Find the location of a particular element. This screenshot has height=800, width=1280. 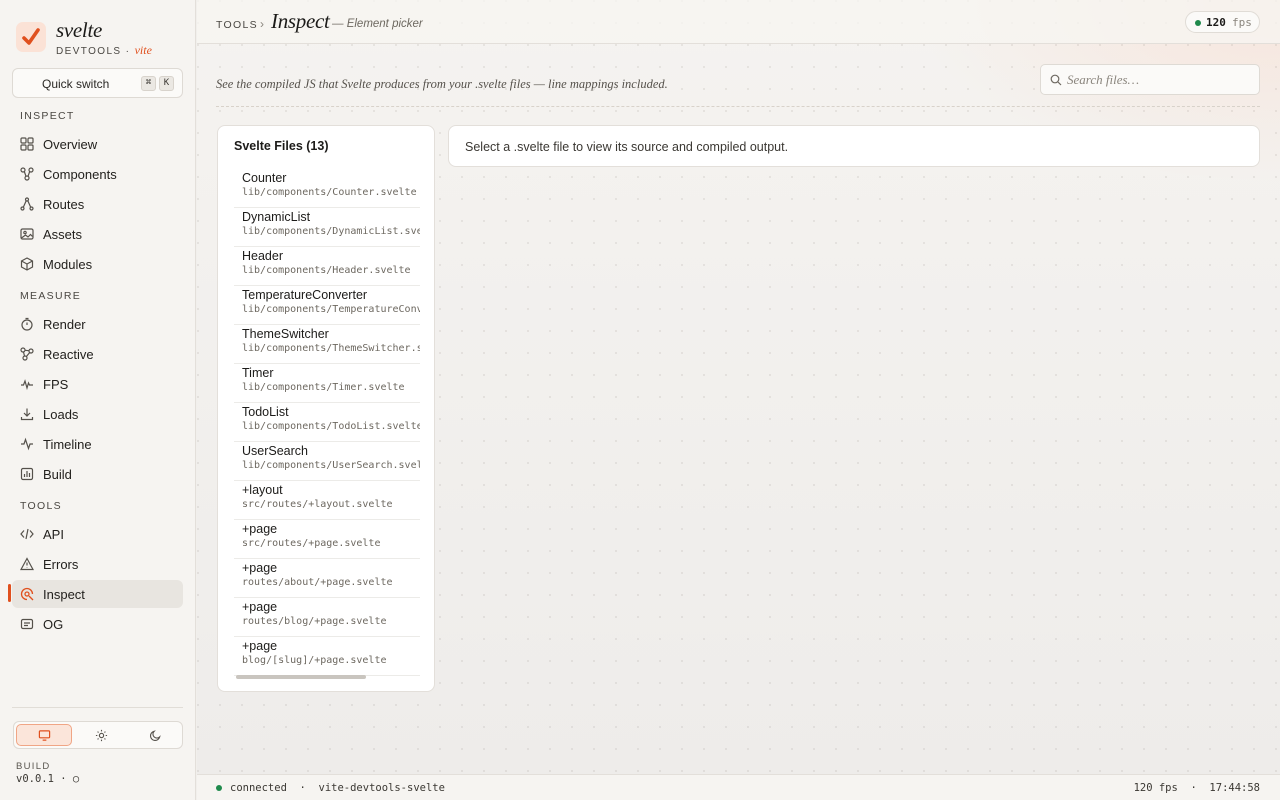

sidebar-item-components: Components is located at coordinates (97, 174).